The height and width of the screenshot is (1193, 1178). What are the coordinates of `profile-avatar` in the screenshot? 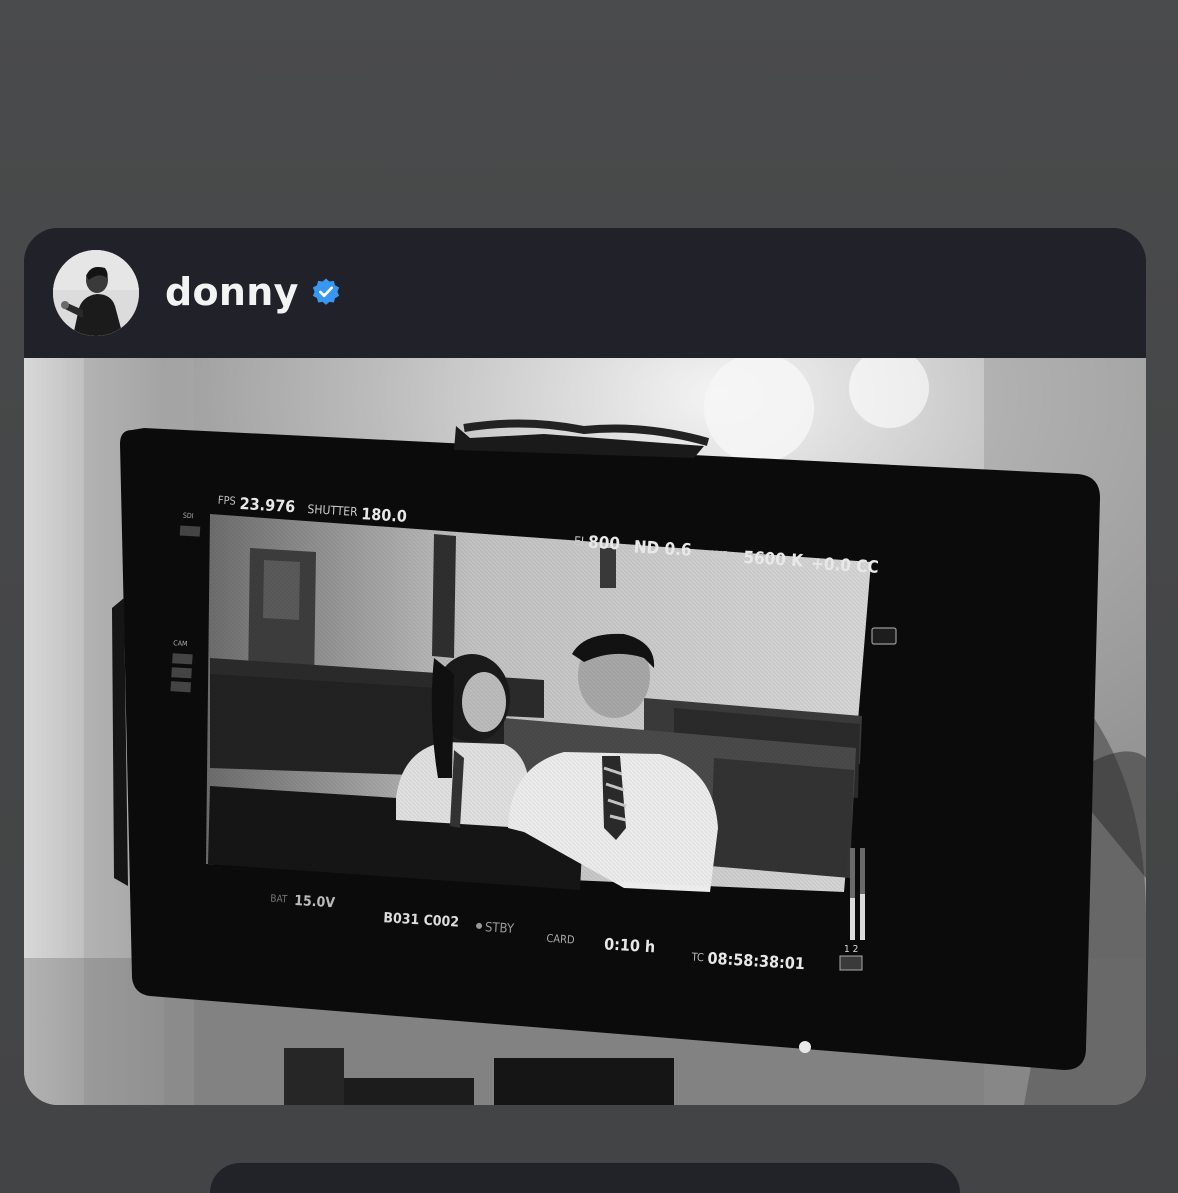 It's located at (96, 293).